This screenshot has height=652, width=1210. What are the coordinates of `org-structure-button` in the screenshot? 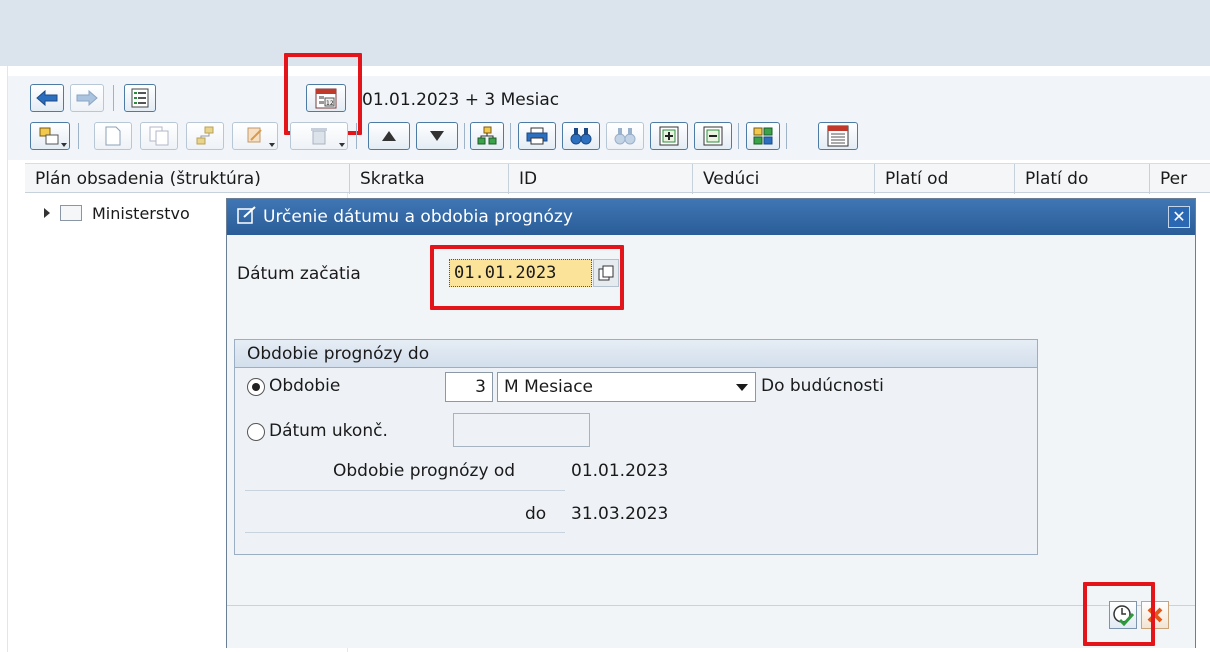 It's located at (487, 136).